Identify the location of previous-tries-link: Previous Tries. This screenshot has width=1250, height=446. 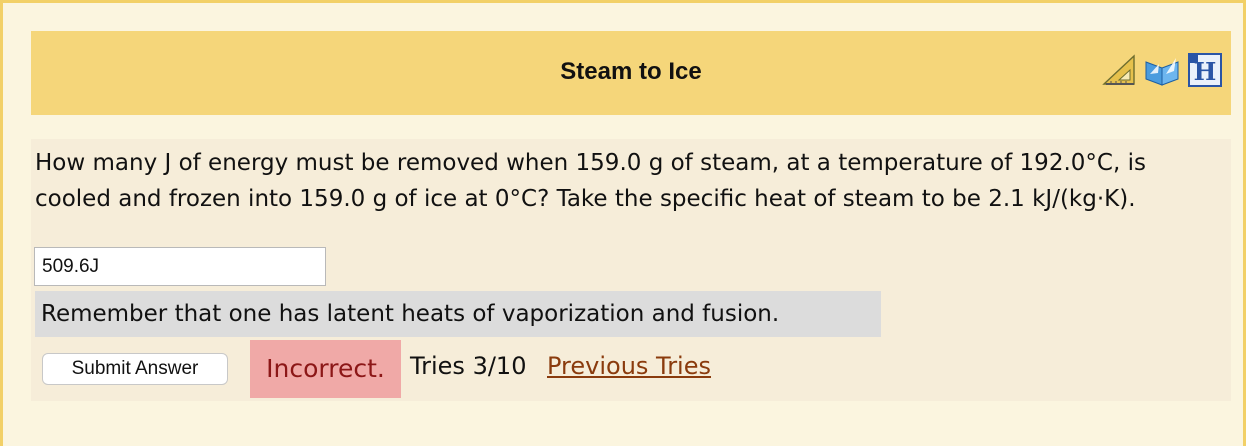
(629, 366).